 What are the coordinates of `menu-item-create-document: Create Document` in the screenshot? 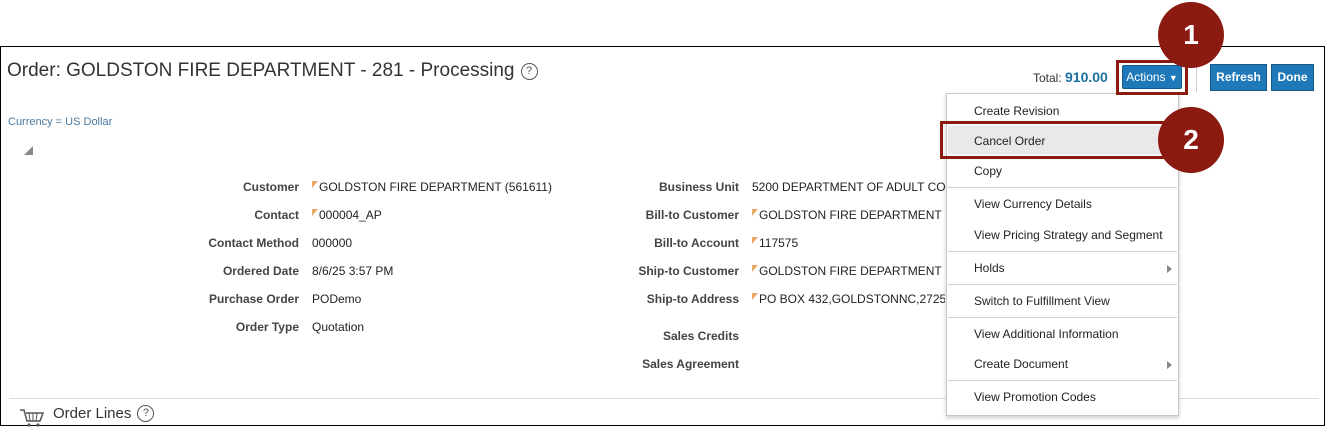 It's located at (1021, 364).